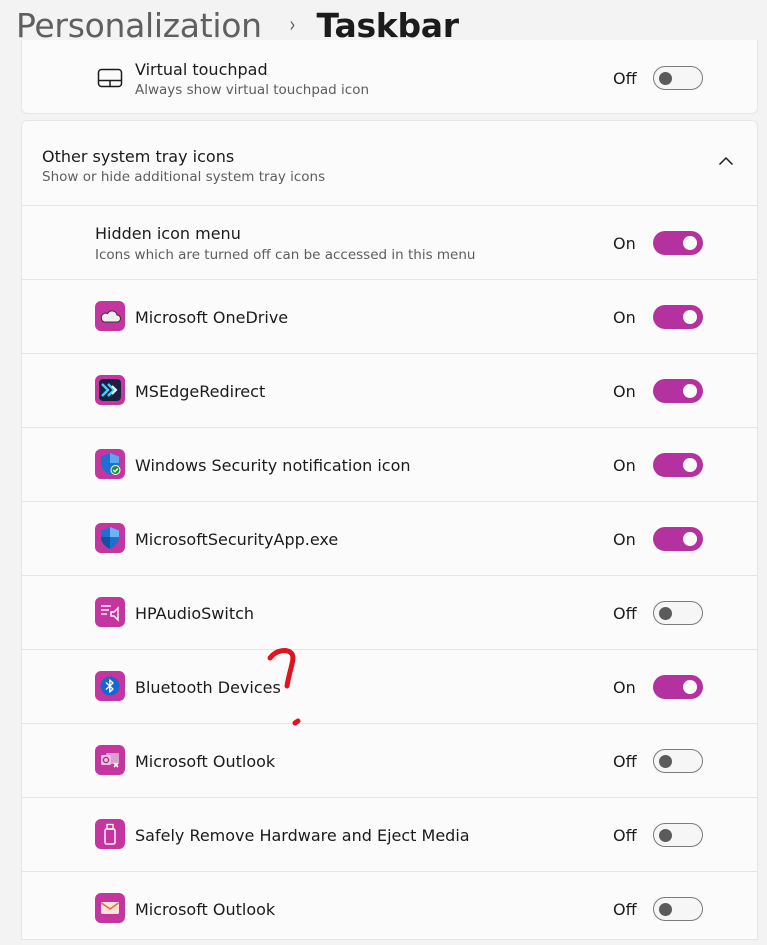  I want to click on virtual-touchpad-title: Virtual touchpad, so click(201, 69).